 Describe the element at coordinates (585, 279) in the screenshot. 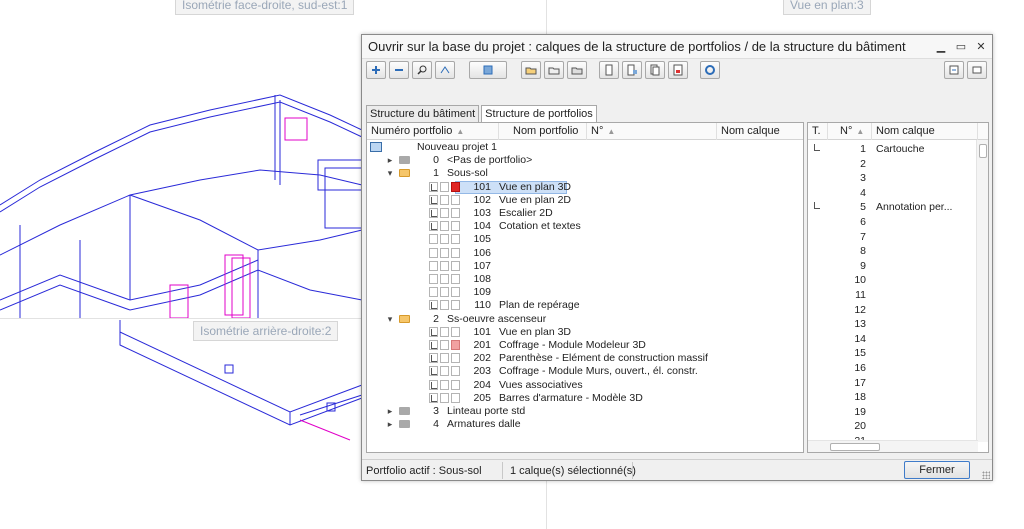

I see `tree-layer-row: 108` at that location.